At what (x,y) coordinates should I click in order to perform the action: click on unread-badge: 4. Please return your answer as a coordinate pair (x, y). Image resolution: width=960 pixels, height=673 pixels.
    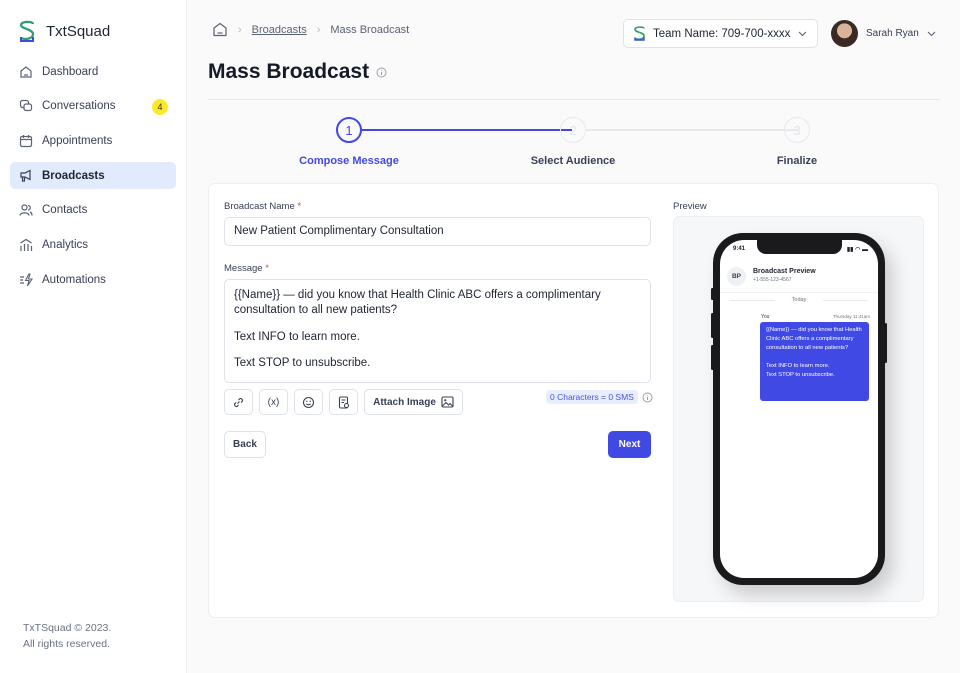
    Looking at the image, I should click on (160, 106).